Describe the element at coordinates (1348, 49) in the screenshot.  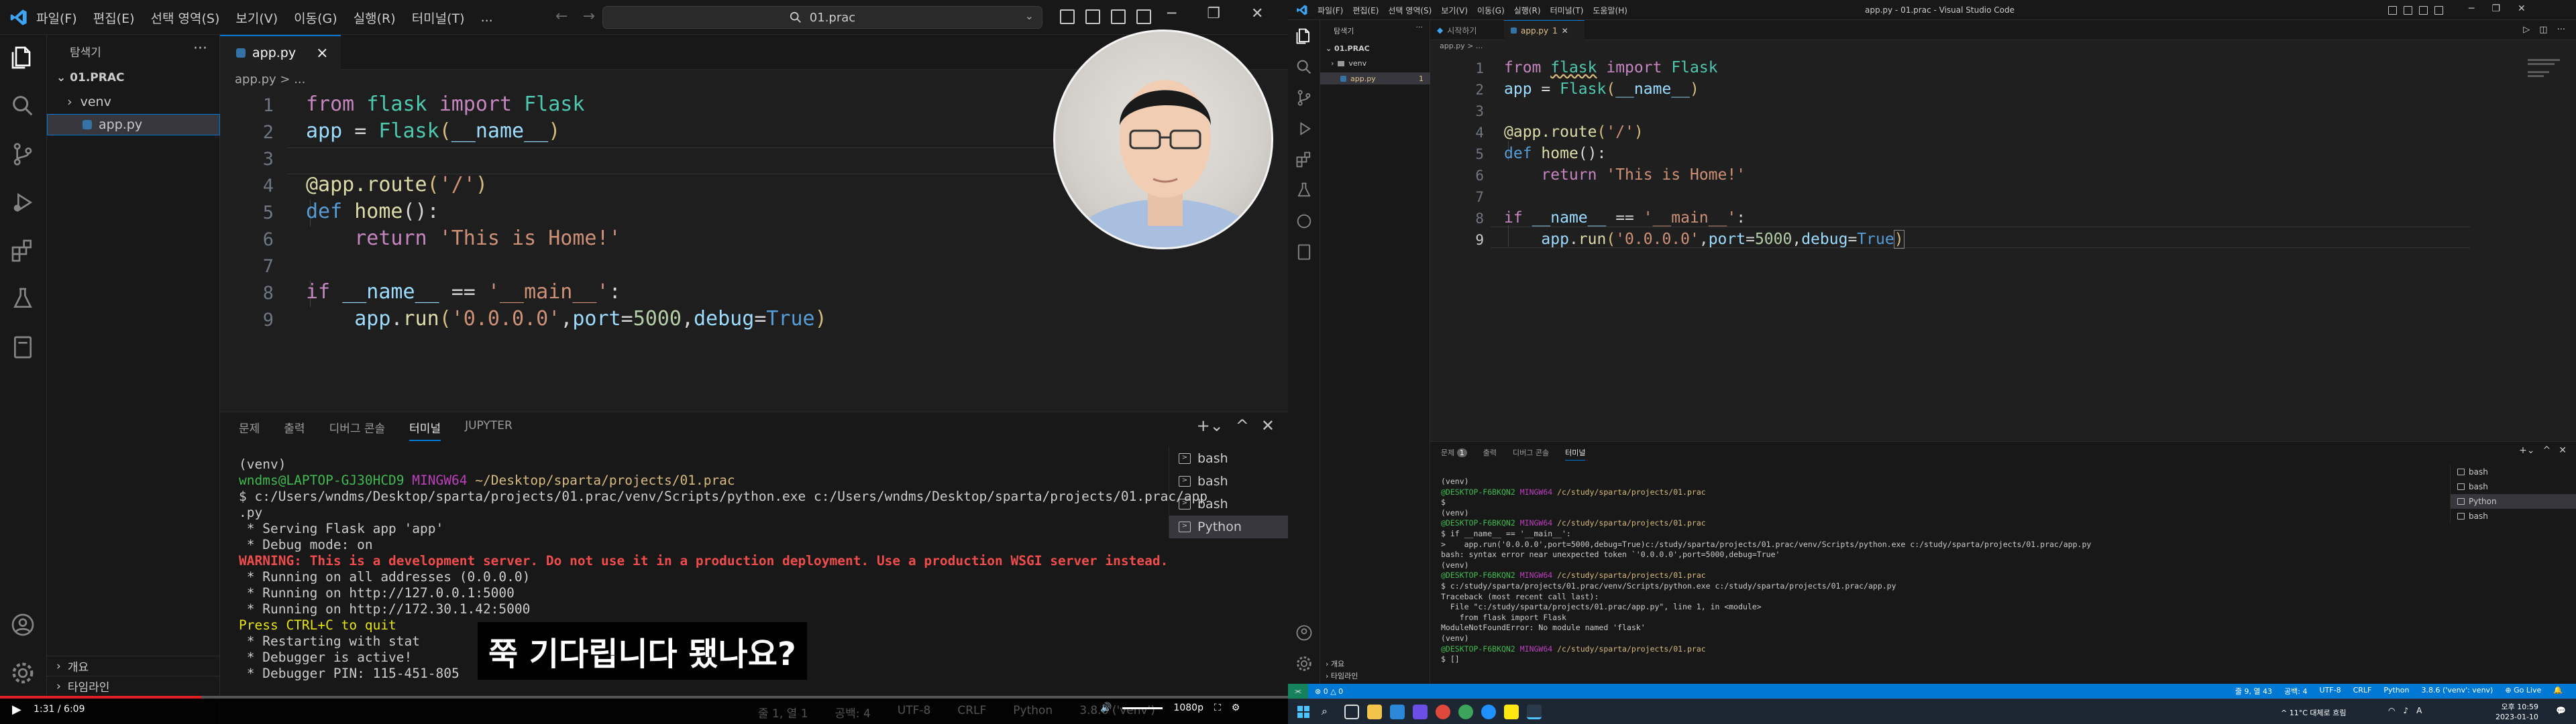
I see `project-folder: ⌄ 01.PRAC` at that location.